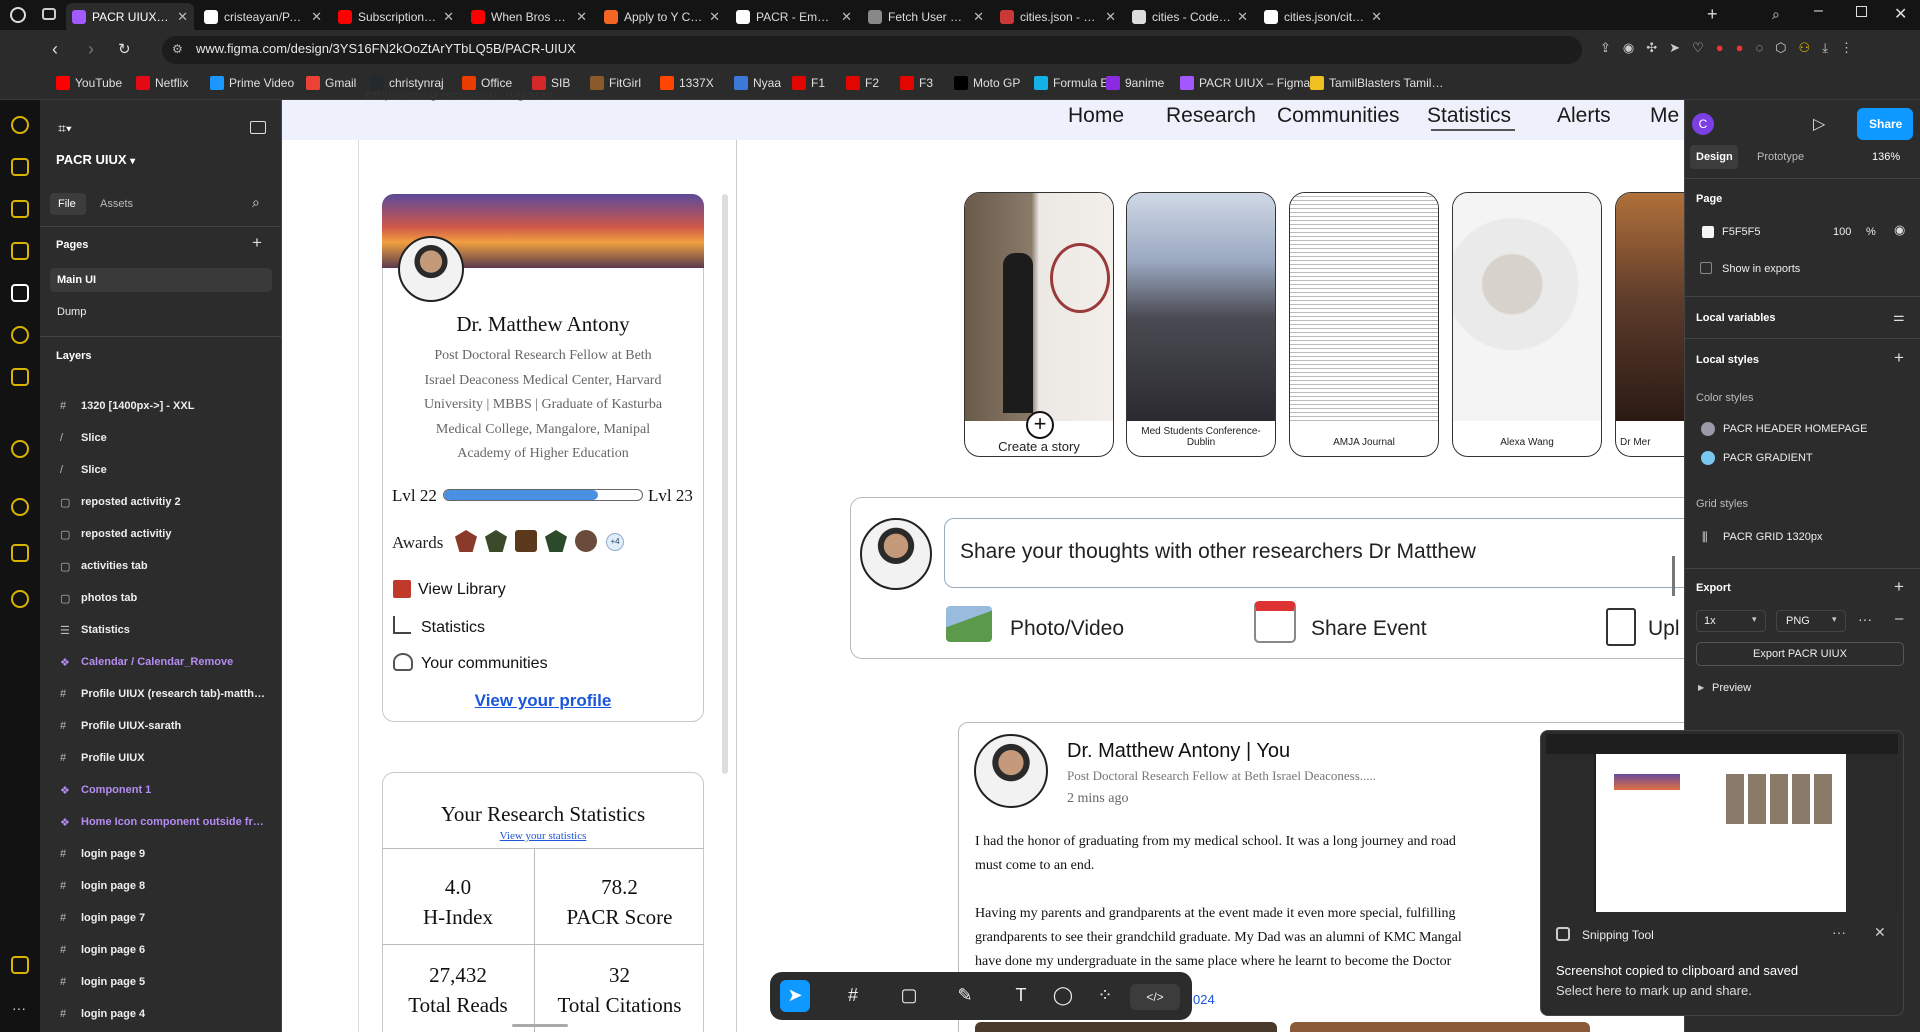 The image size is (1920, 1032). Describe the element at coordinates (862, 83) in the screenshot. I see `bookmark-item: F2` at that location.